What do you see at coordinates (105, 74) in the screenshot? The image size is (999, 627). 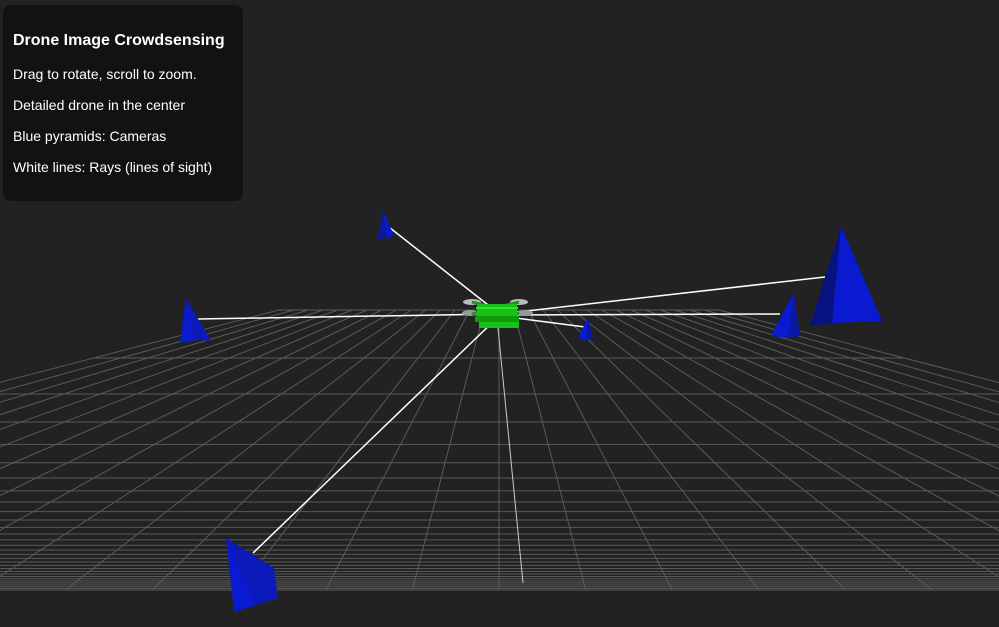 I see `instruction-line: Drag to rotate, scroll to zoom.` at bounding box center [105, 74].